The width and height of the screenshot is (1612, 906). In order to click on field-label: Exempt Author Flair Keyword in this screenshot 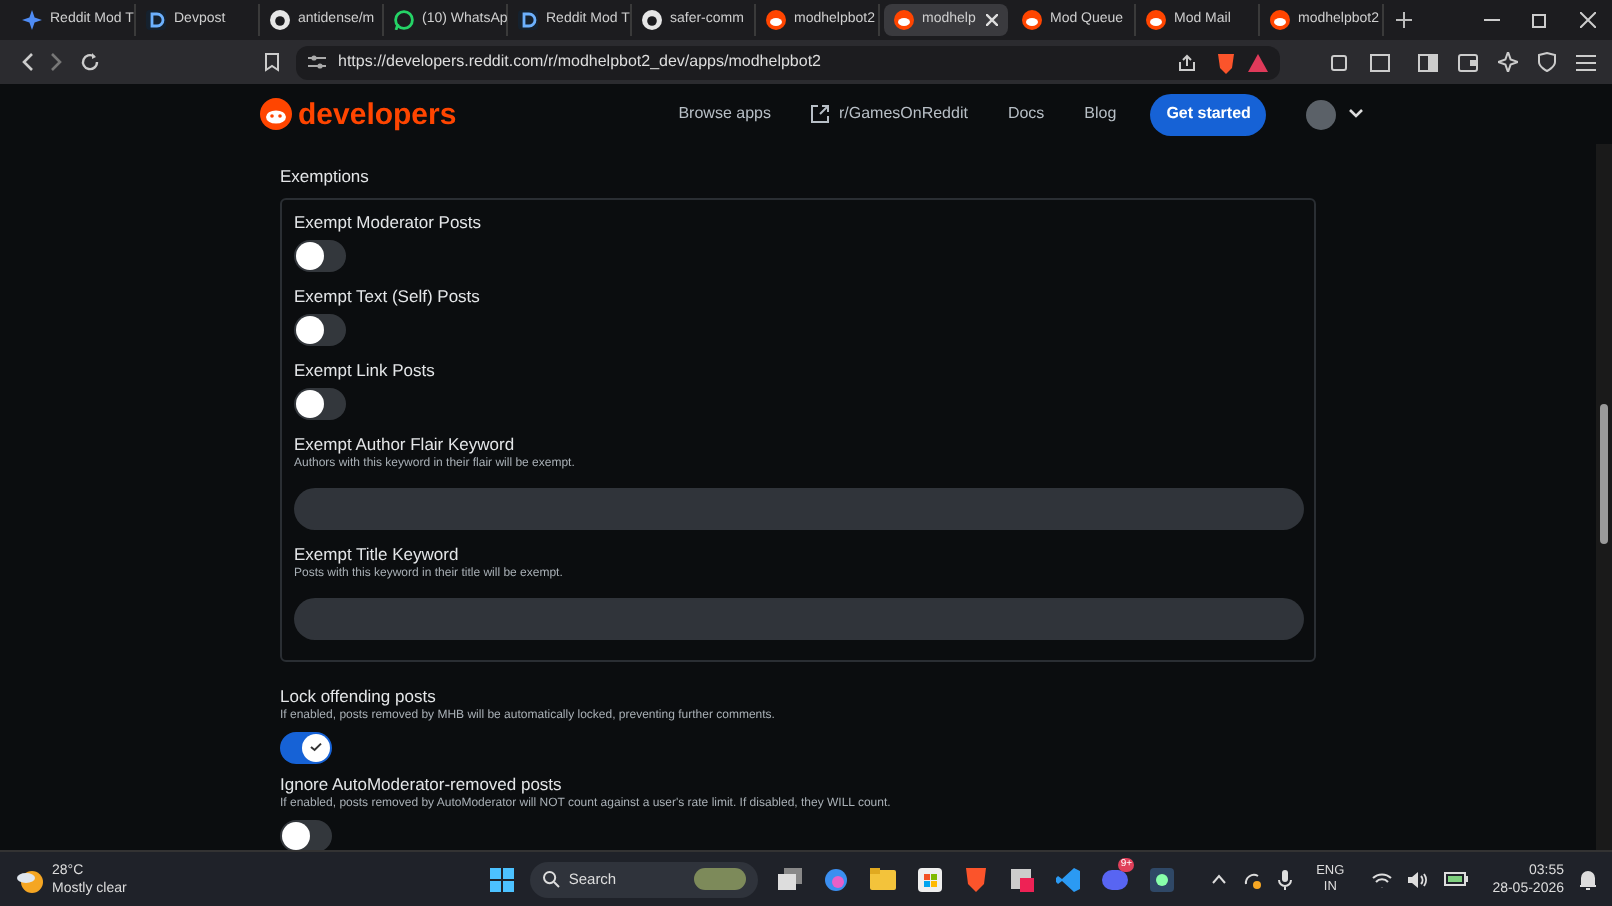, I will do `click(405, 444)`.